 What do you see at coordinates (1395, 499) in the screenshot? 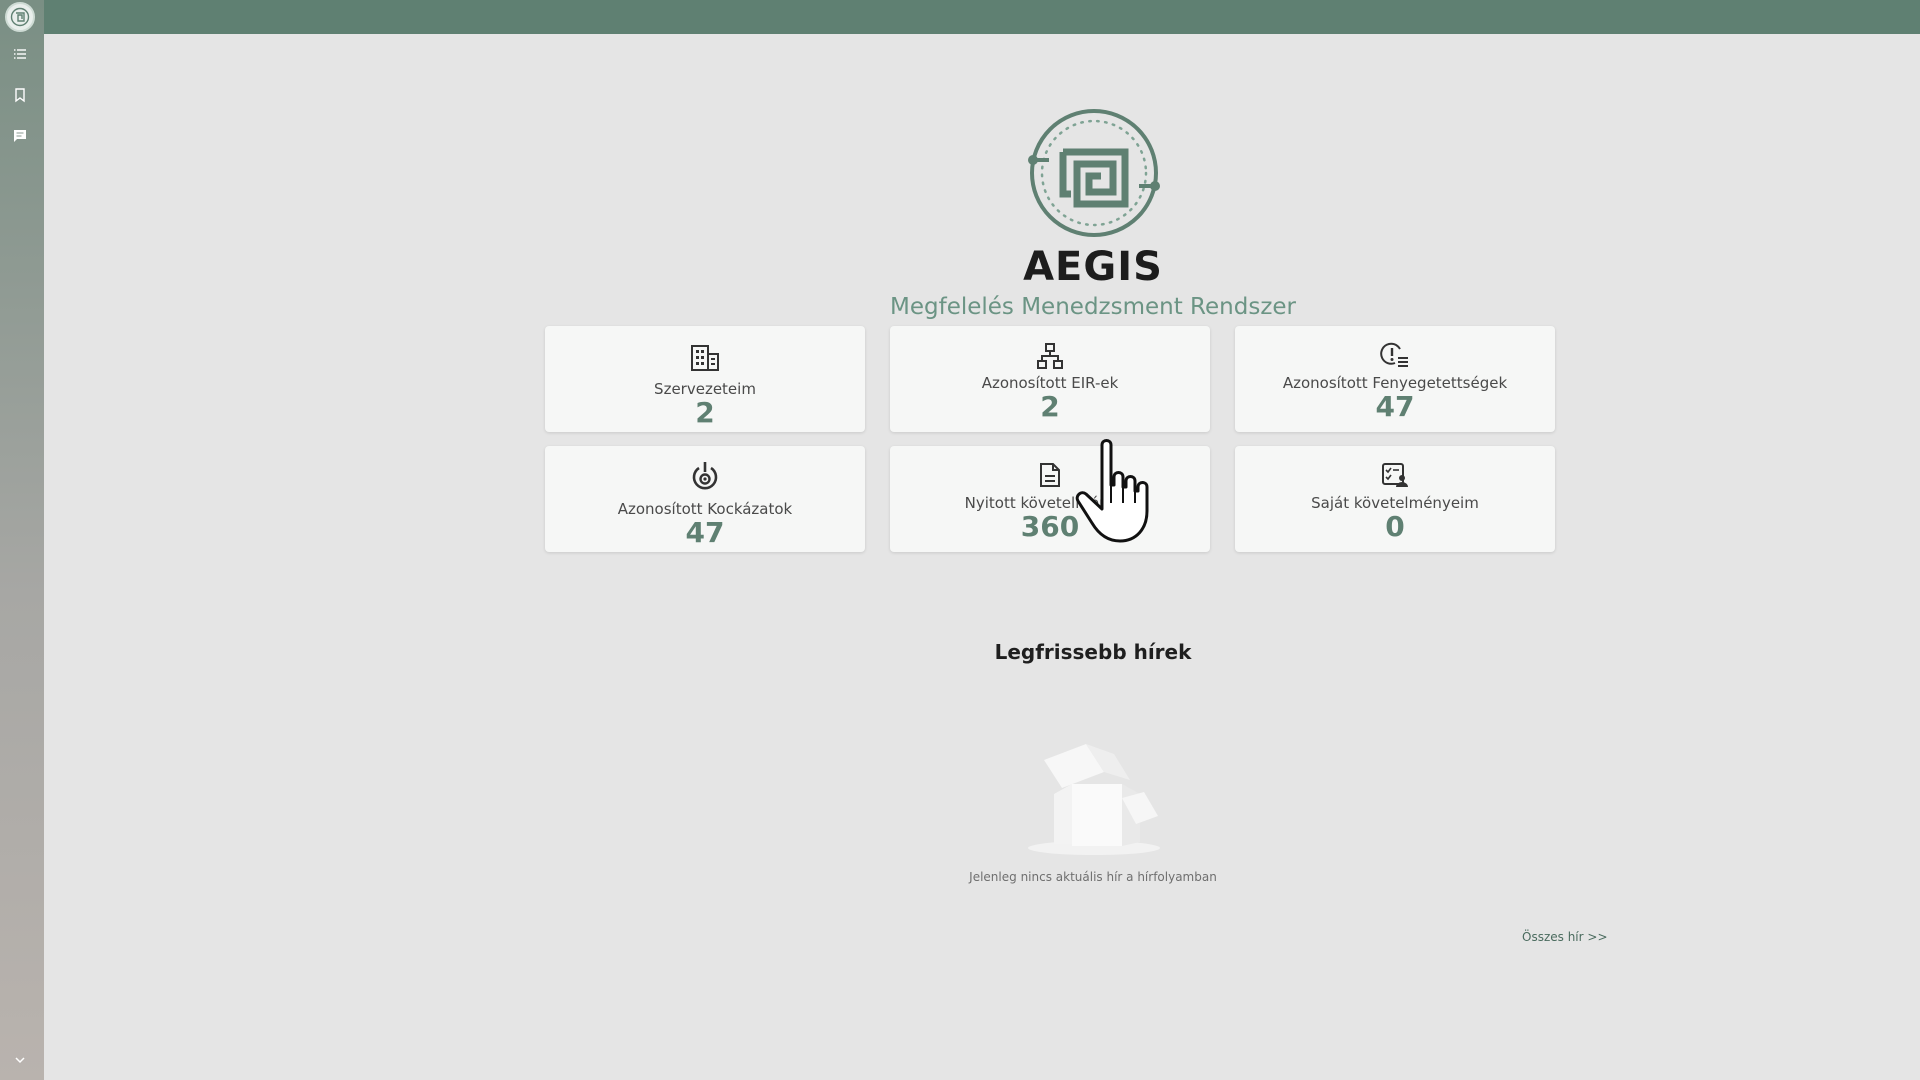
I see `card-my-requirements: Saját követelményeim 0` at bounding box center [1395, 499].